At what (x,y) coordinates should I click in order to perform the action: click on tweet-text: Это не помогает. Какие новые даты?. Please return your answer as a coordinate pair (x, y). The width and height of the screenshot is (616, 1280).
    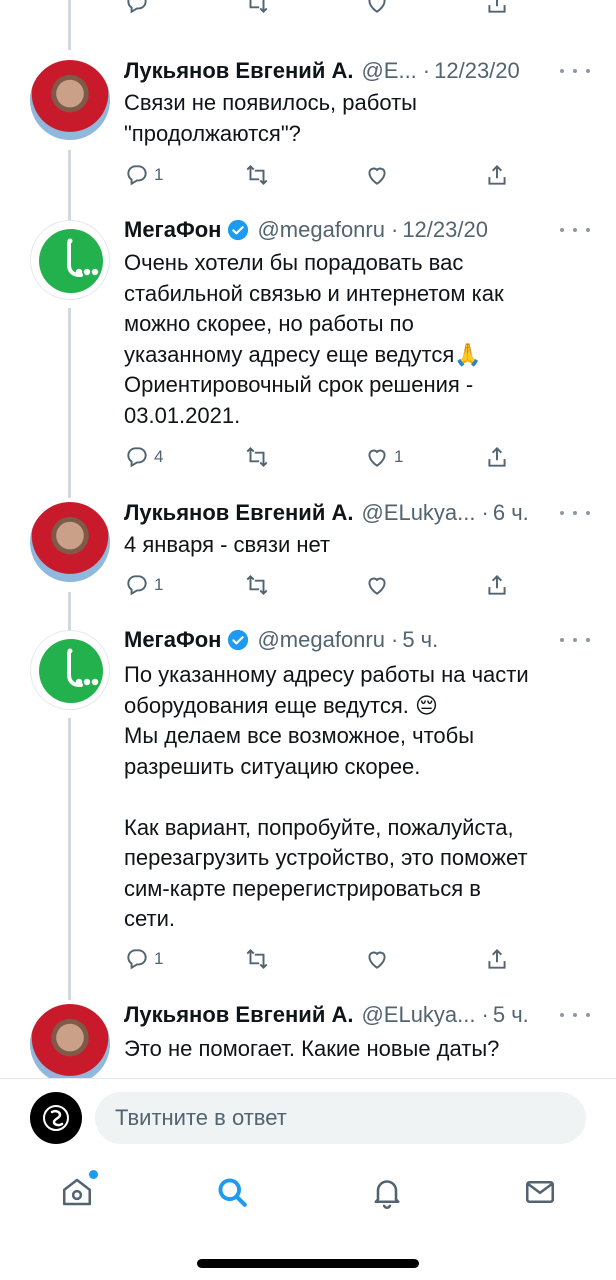
    Looking at the image, I should click on (312, 1048).